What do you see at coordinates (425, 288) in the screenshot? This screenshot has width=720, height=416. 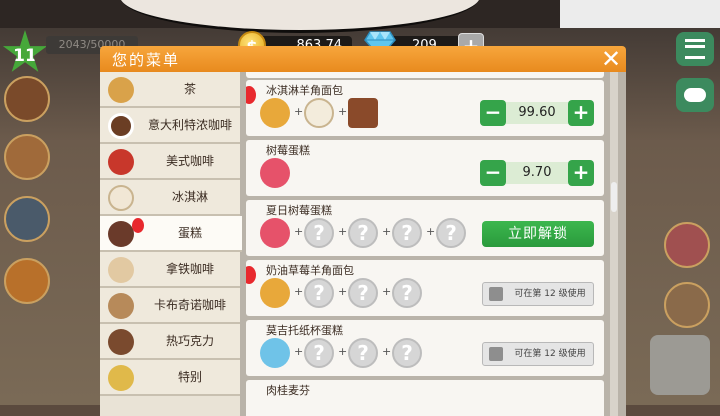 I see `recipe-row: 奶油草莓羊角面包 + ? + ? + ? 可在第 12 级使用` at bounding box center [425, 288].